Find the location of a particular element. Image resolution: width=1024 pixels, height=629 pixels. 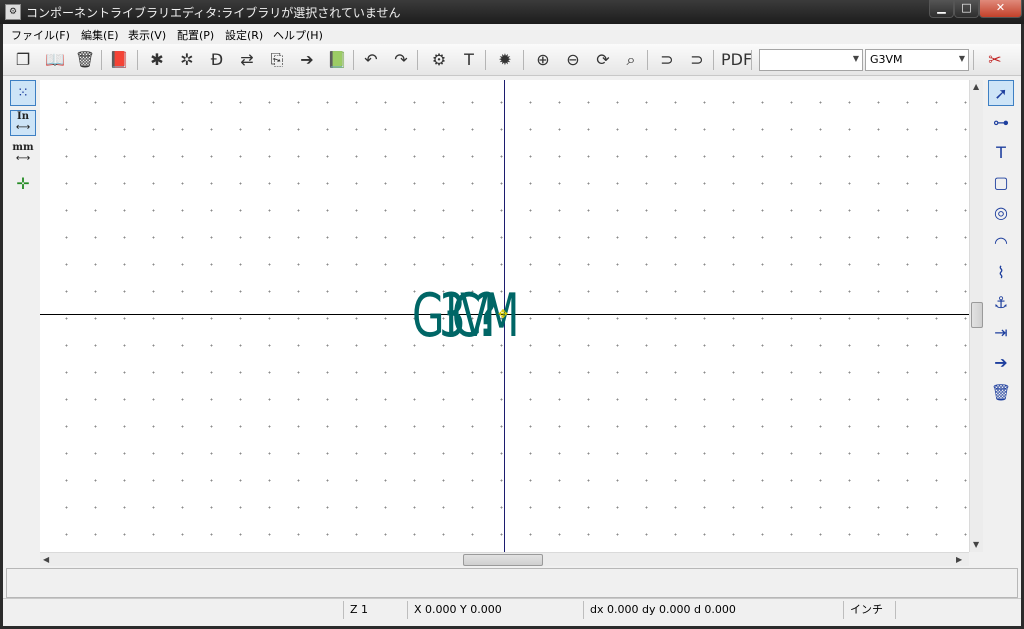

show-demorgan-icon: ⊃ is located at coordinates (697, 60).